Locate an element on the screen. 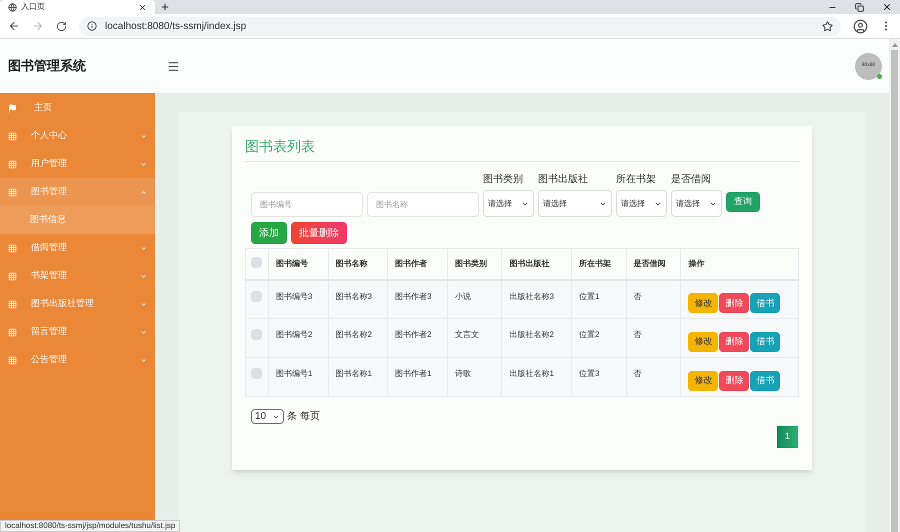 This screenshot has width=900, height=532. new-tab-icon is located at coordinates (165, 7).